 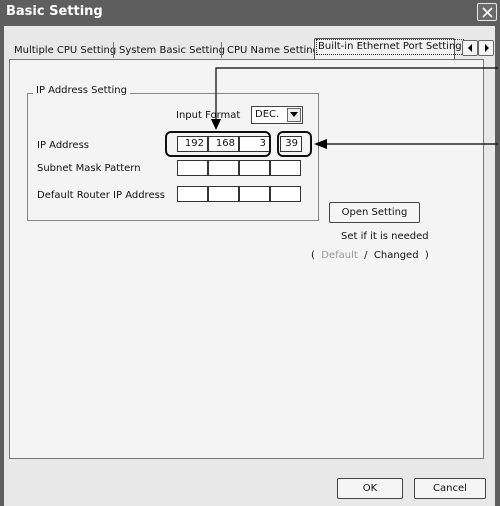 I want to click on legend-changed: Changed, so click(x=396, y=255).